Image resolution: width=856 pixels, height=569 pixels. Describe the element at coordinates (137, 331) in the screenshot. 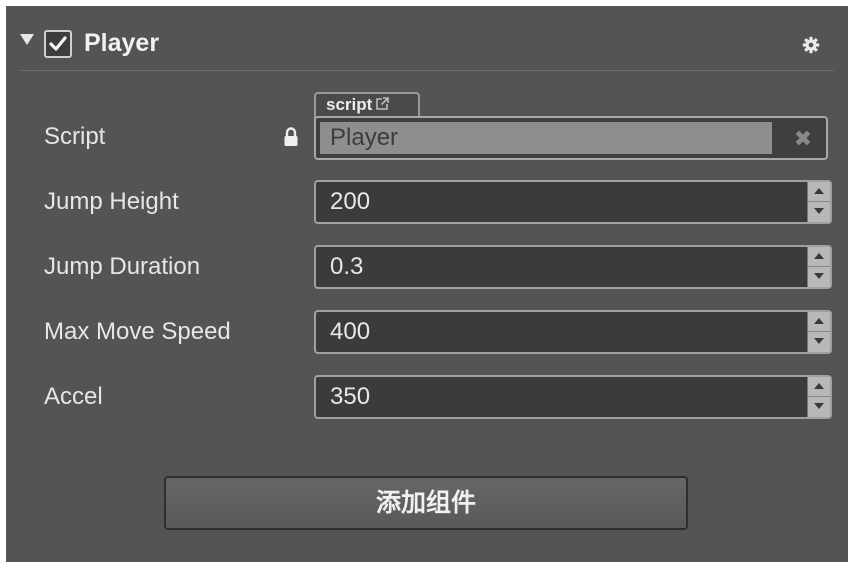

I see `property-label-max-move-speed: Max Move Speed` at that location.